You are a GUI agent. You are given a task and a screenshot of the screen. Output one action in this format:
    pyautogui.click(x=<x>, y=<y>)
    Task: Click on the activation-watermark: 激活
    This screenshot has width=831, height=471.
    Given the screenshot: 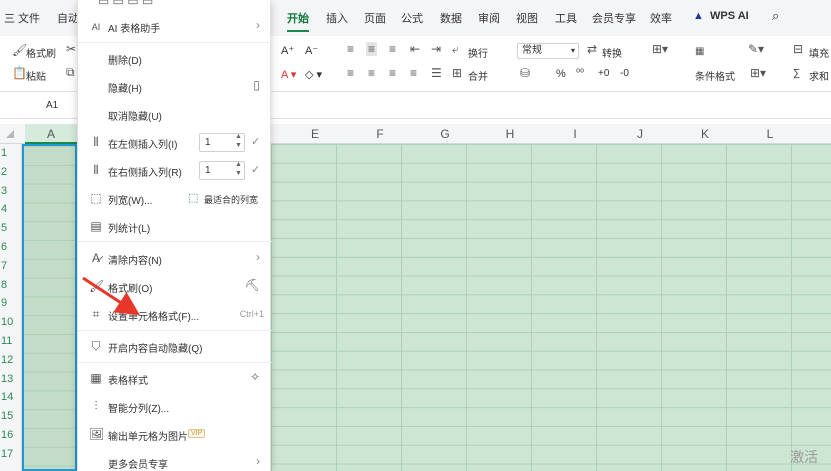 What is the action you would take?
    pyautogui.click(x=804, y=457)
    